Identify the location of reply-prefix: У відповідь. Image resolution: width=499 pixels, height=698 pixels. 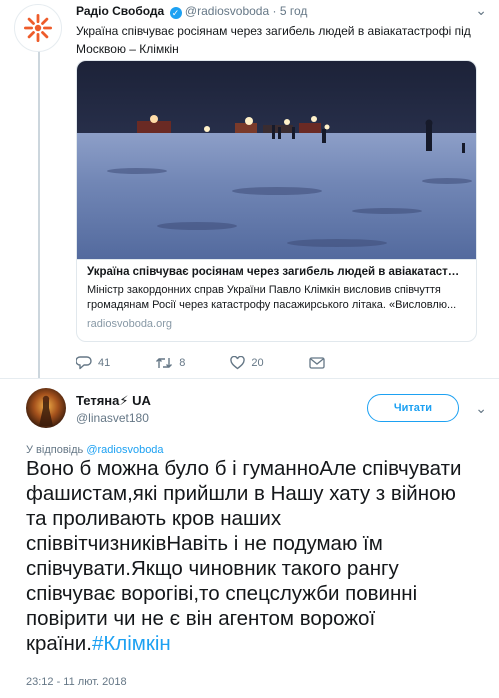
(55, 450).